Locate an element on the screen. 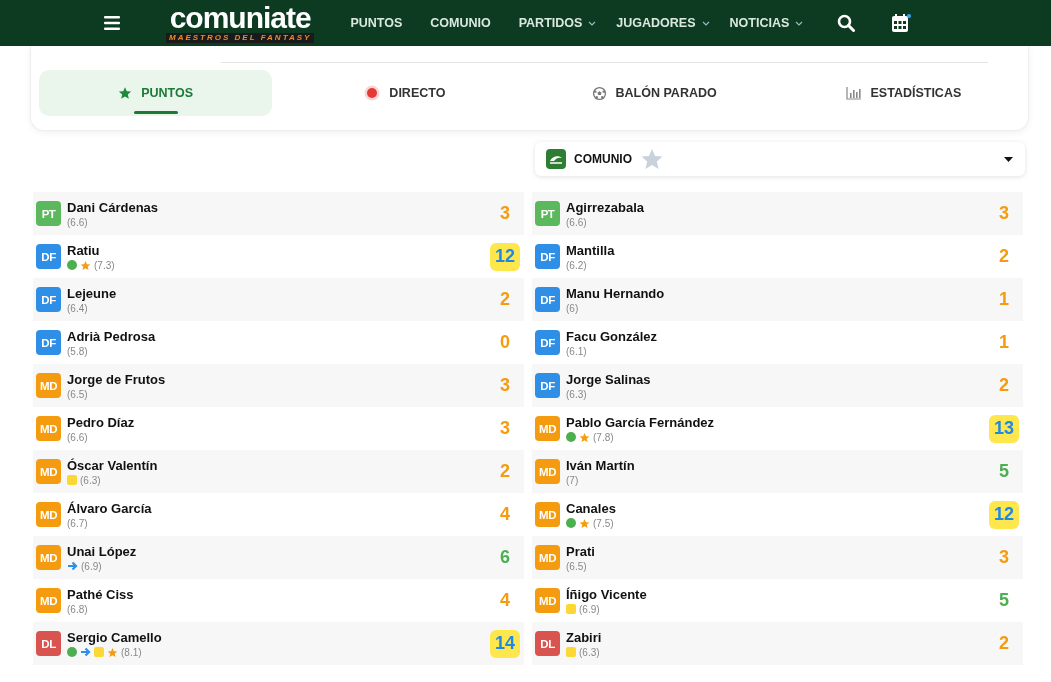 The image size is (1051, 682). rating: (6.7) is located at coordinates (77, 523).